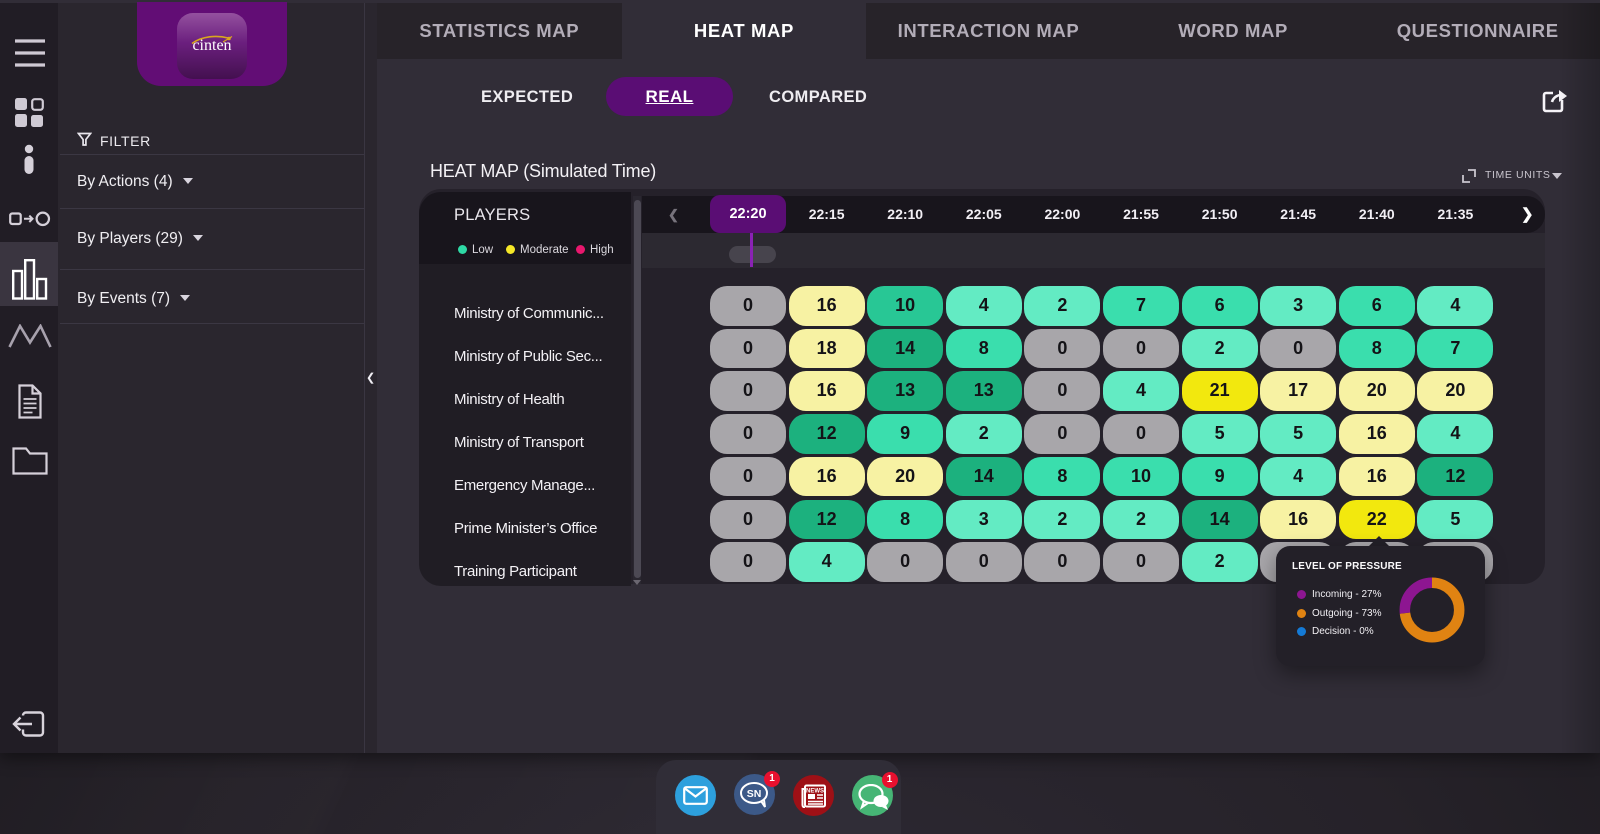 The image size is (1600, 834). What do you see at coordinates (815, 792) in the screenshot?
I see `svg-text: NEWS` at bounding box center [815, 792].